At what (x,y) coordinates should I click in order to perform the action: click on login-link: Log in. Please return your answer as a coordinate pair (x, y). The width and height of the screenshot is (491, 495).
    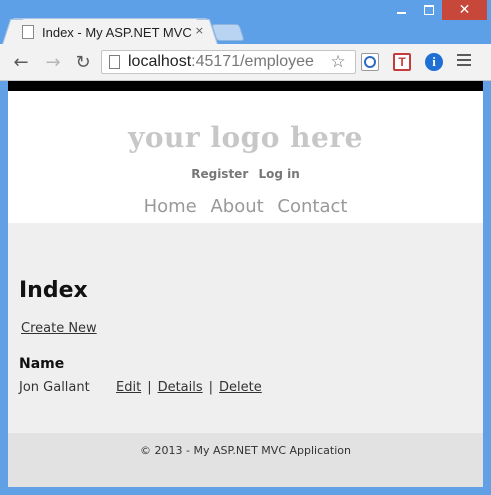
    Looking at the image, I should click on (278, 174).